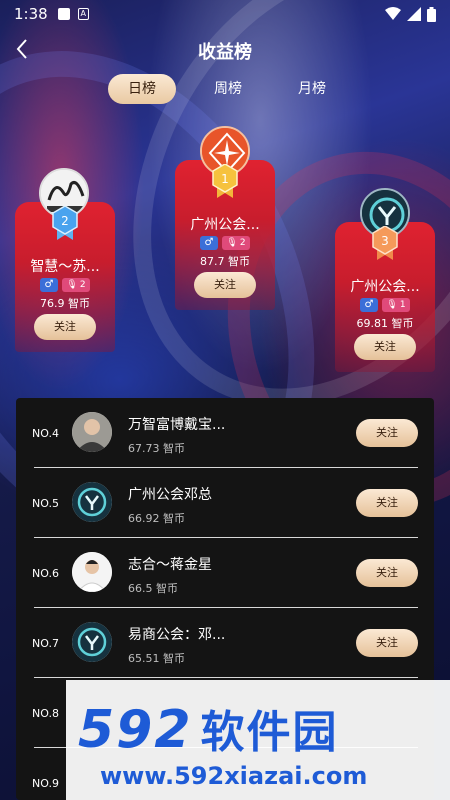 The image size is (450, 800). I want to click on list-item: NO.5 广州公会邓总 66.92 智币 关注, so click(225, 503).